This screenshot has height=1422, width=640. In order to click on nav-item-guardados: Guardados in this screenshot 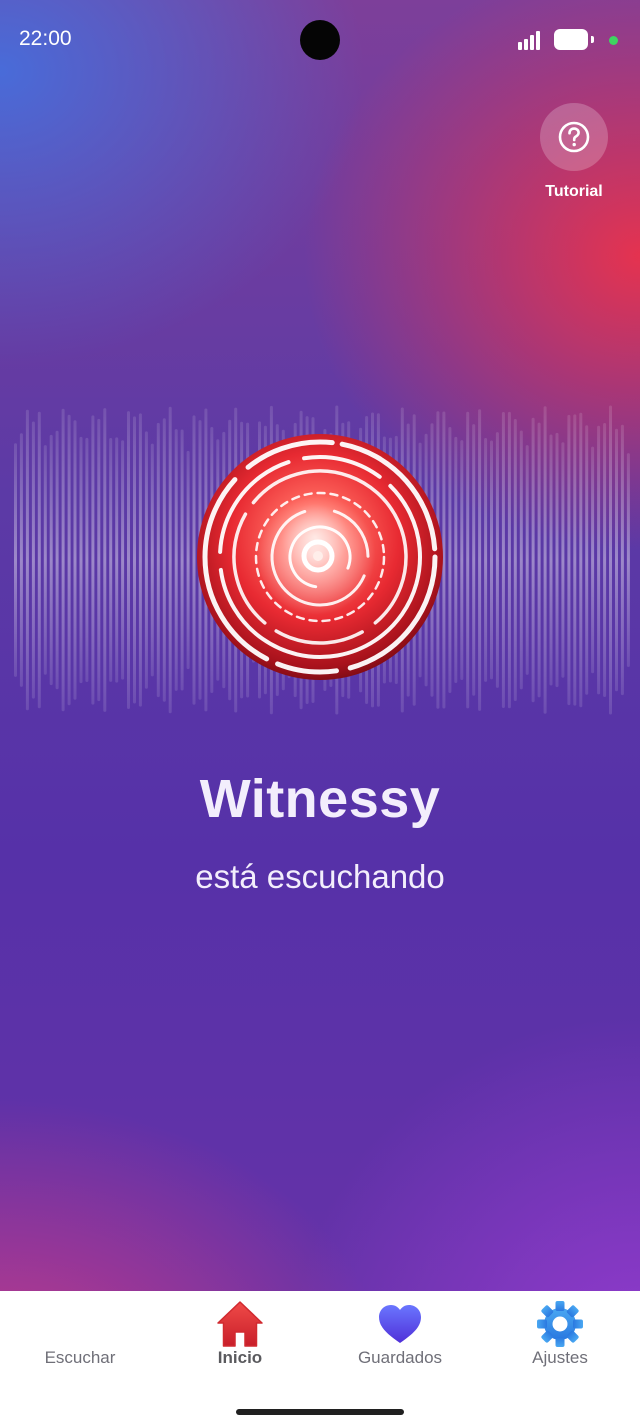, I will do `click(400, 1341)`.